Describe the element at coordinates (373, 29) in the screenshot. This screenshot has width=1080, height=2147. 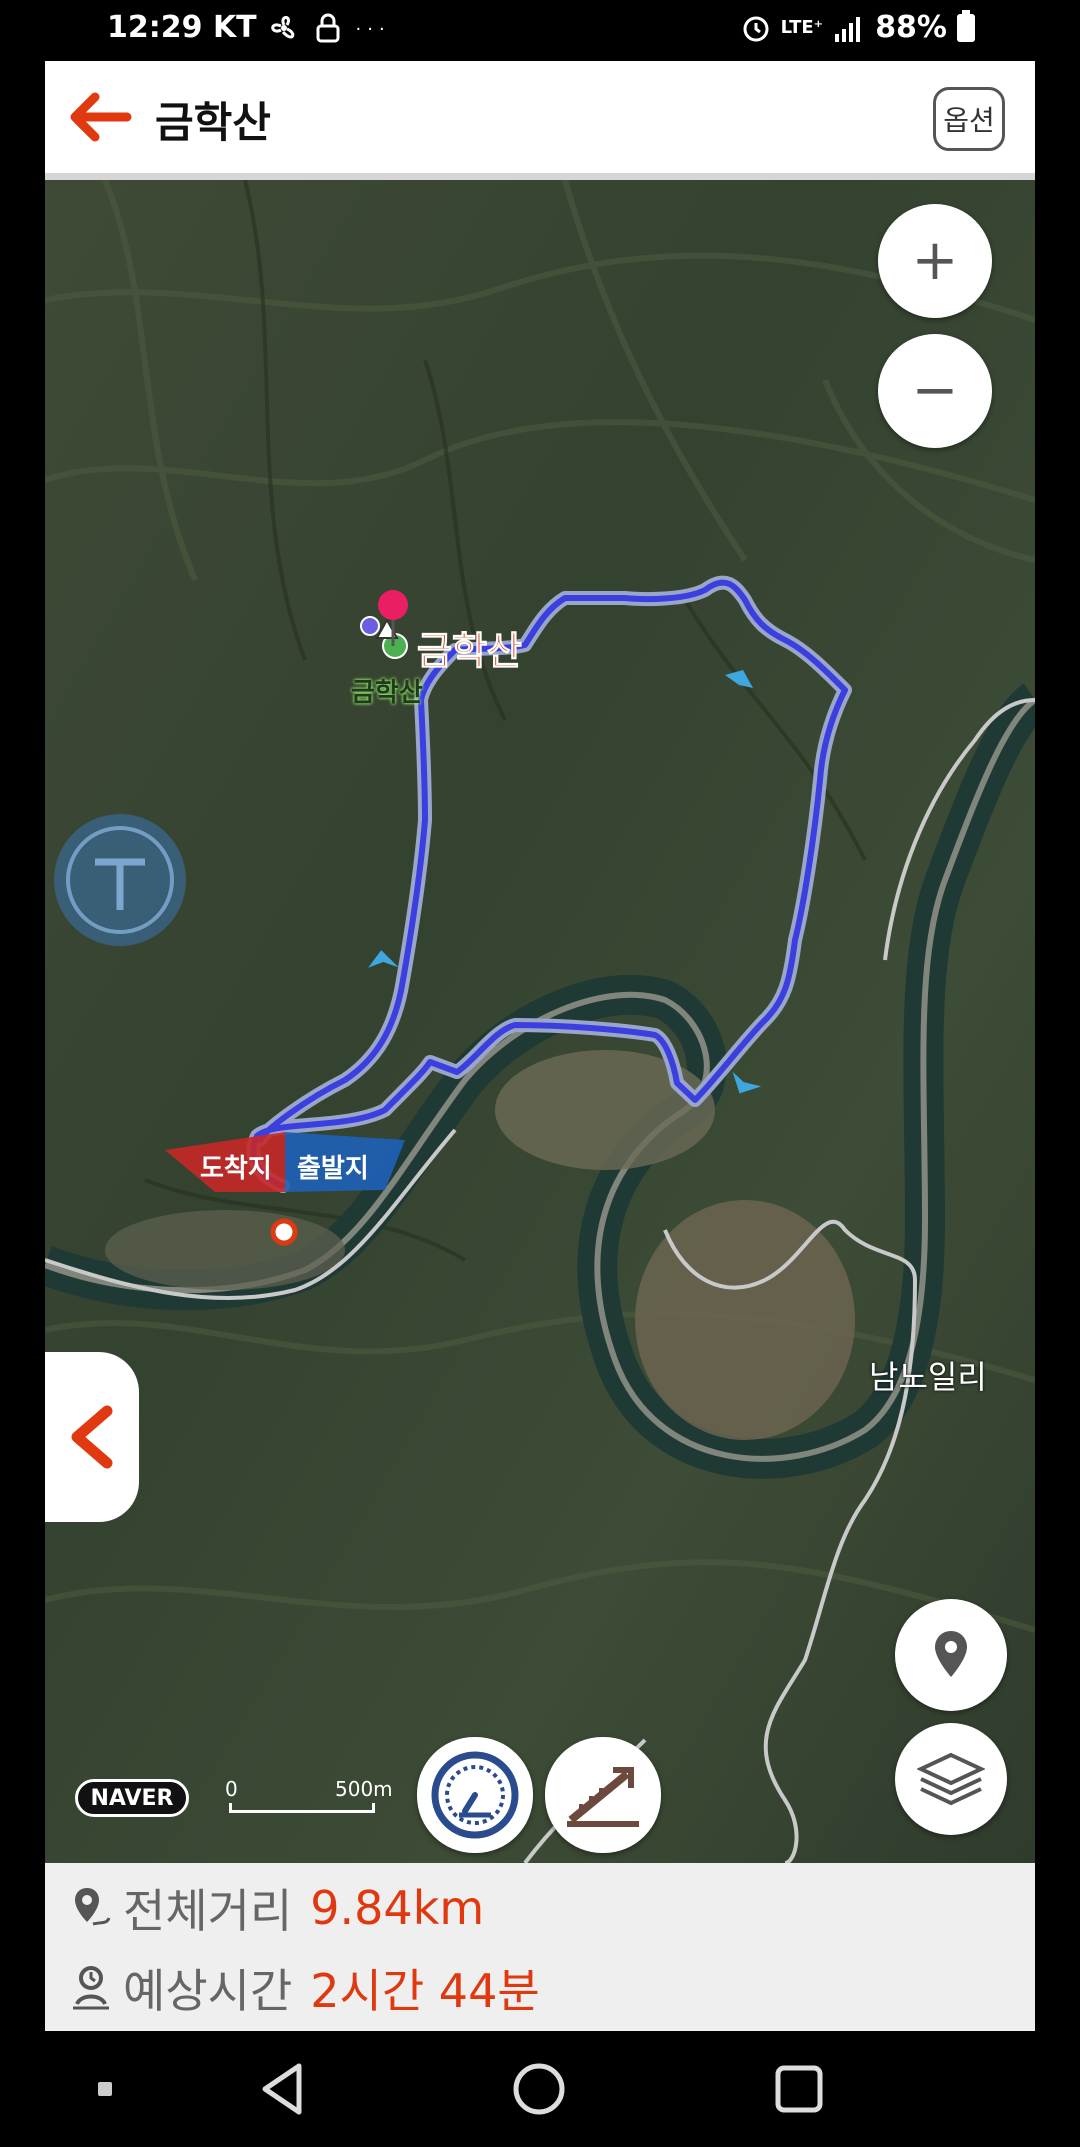
I see `more-dots-icon: ···` at that location.